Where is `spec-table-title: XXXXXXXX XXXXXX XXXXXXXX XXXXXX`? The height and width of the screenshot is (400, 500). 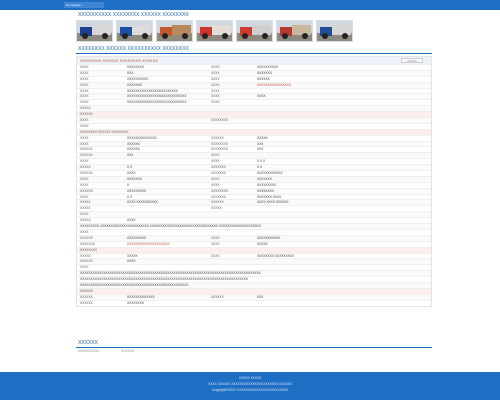 spec-table-title: XXXXXXXX XXXXXX XXXXXXXX XXXXXX is located at coordinates (119, 60).